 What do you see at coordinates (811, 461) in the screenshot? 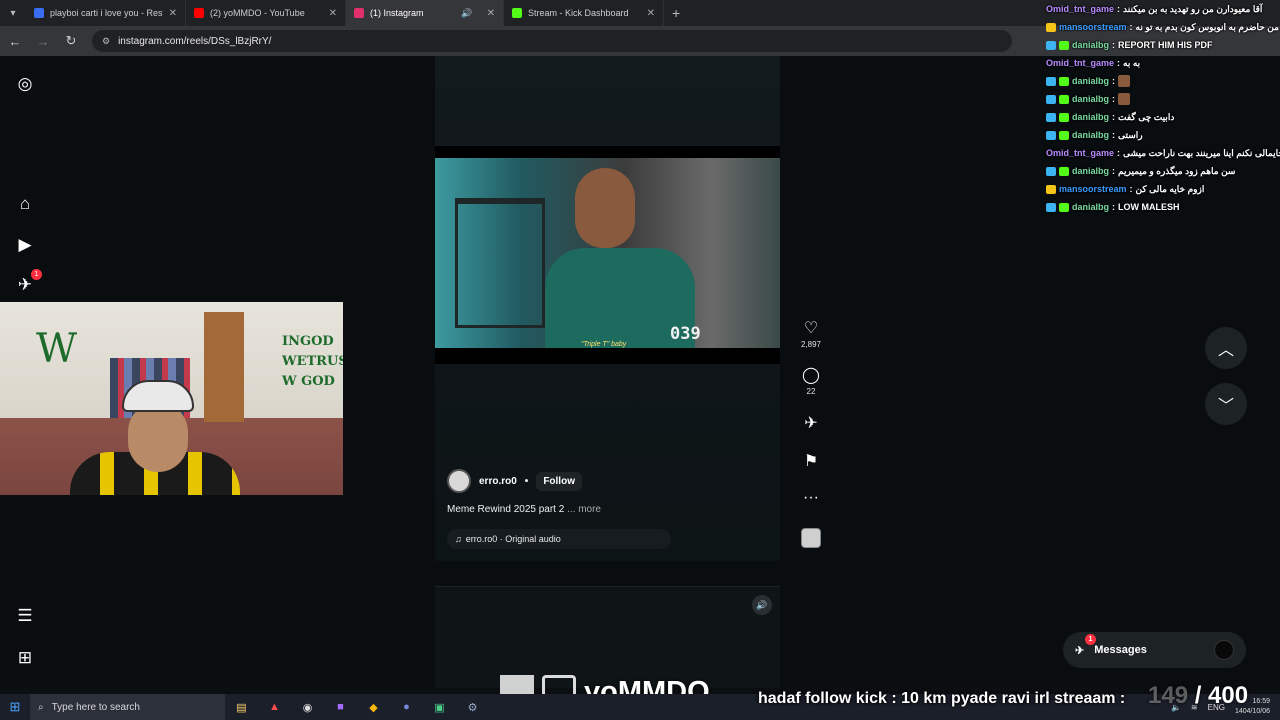
I see `save-button: ⚑` at bounding box center [811, 461].